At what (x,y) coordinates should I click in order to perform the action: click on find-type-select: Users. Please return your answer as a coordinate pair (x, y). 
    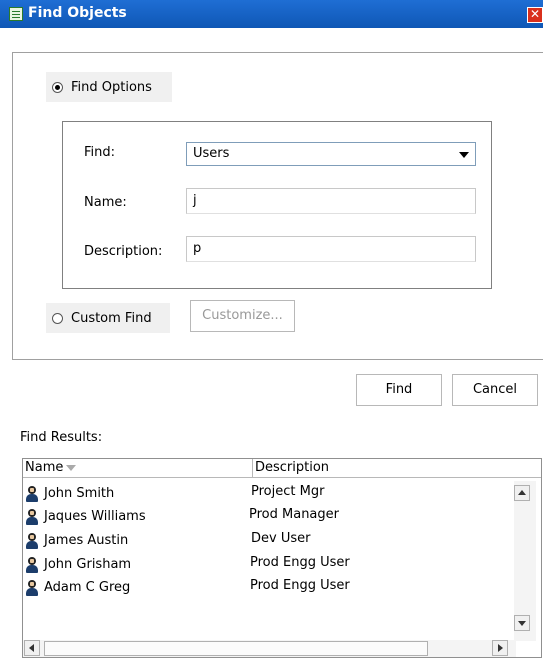
    Looking at the image, I should click on (331, 154).